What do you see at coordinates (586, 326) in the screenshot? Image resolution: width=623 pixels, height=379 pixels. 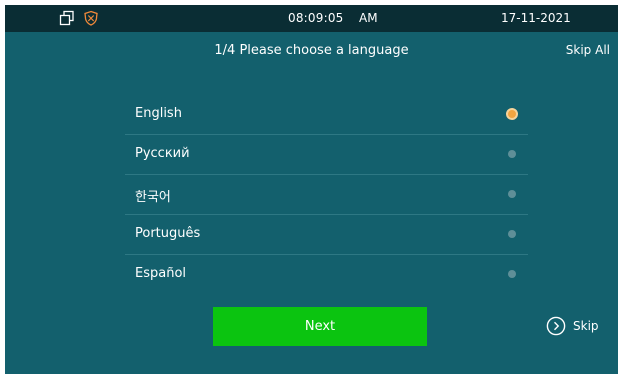 I see `skip-label: Skip` at bounding box center [586, 326].